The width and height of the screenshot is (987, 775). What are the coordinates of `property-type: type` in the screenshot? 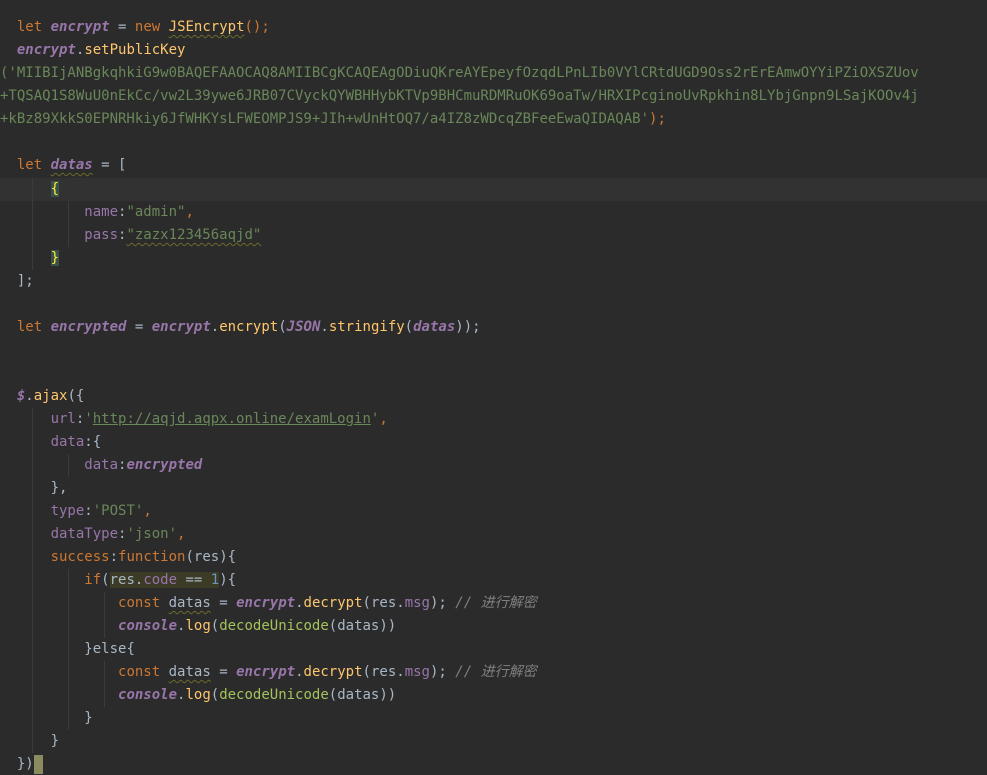 It's located at (67, 511).